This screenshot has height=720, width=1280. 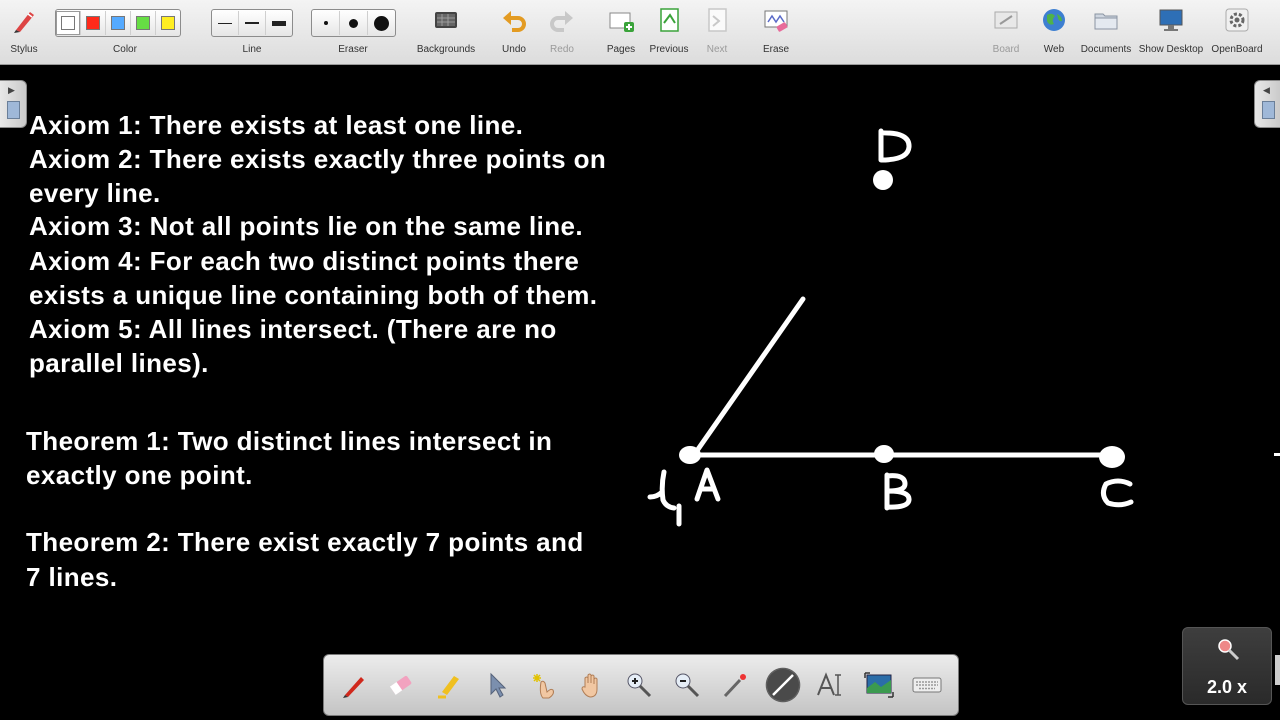 I want to click on zoom-in-icon, so click(x=639, y=685).